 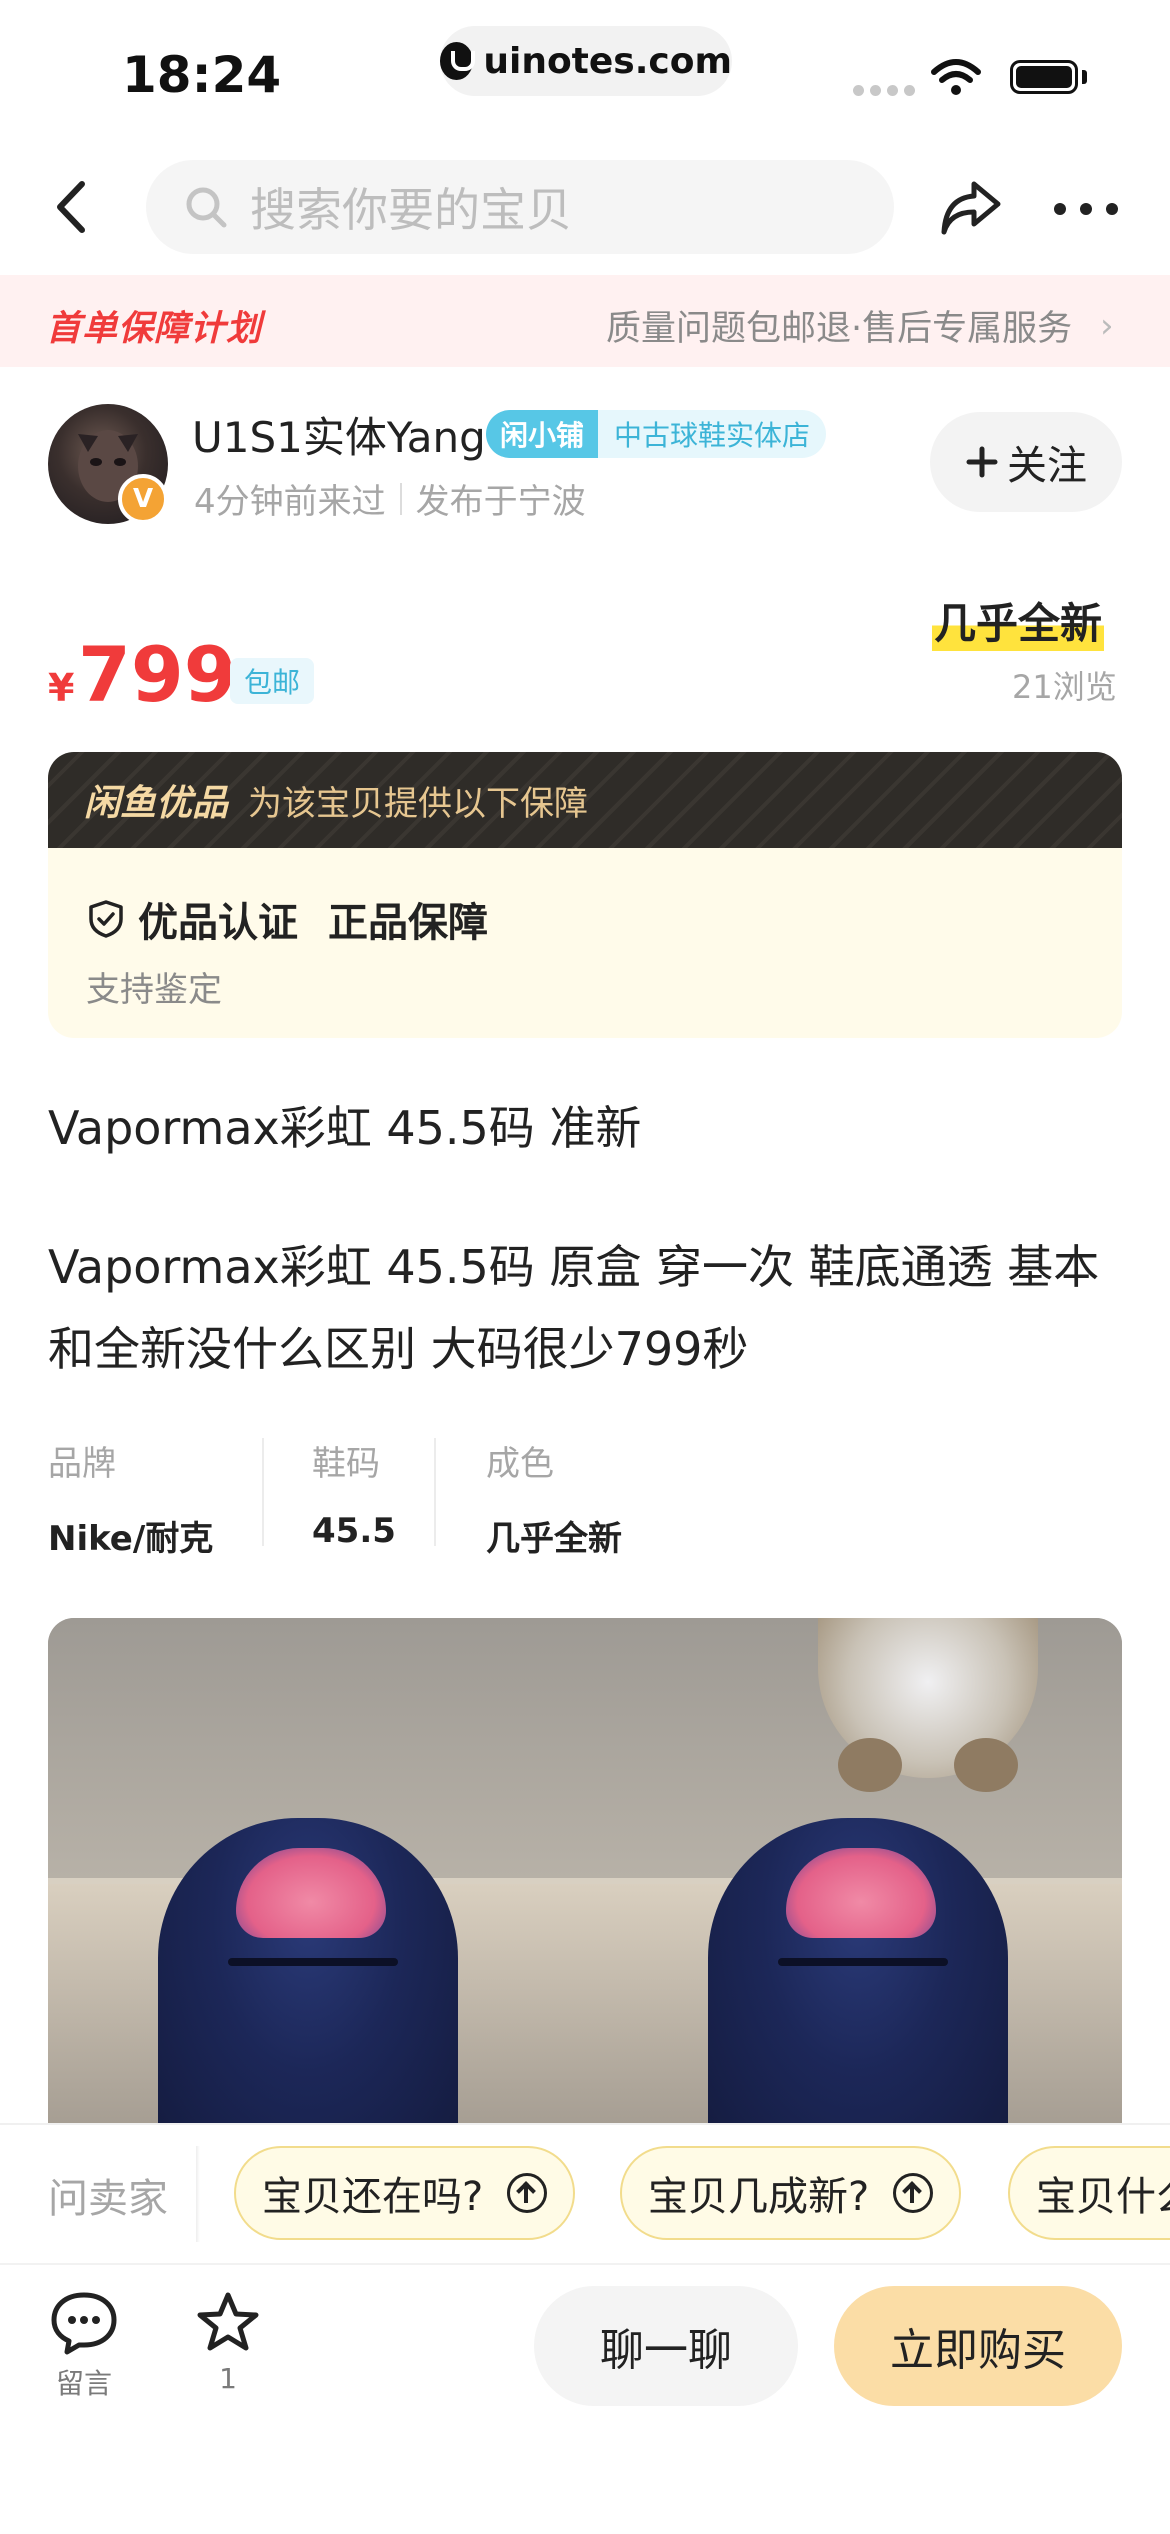 What do you see at coordinates (1044, 77) in the screenshot?
I see `battery-icon` at bounding box center [1044, 77].